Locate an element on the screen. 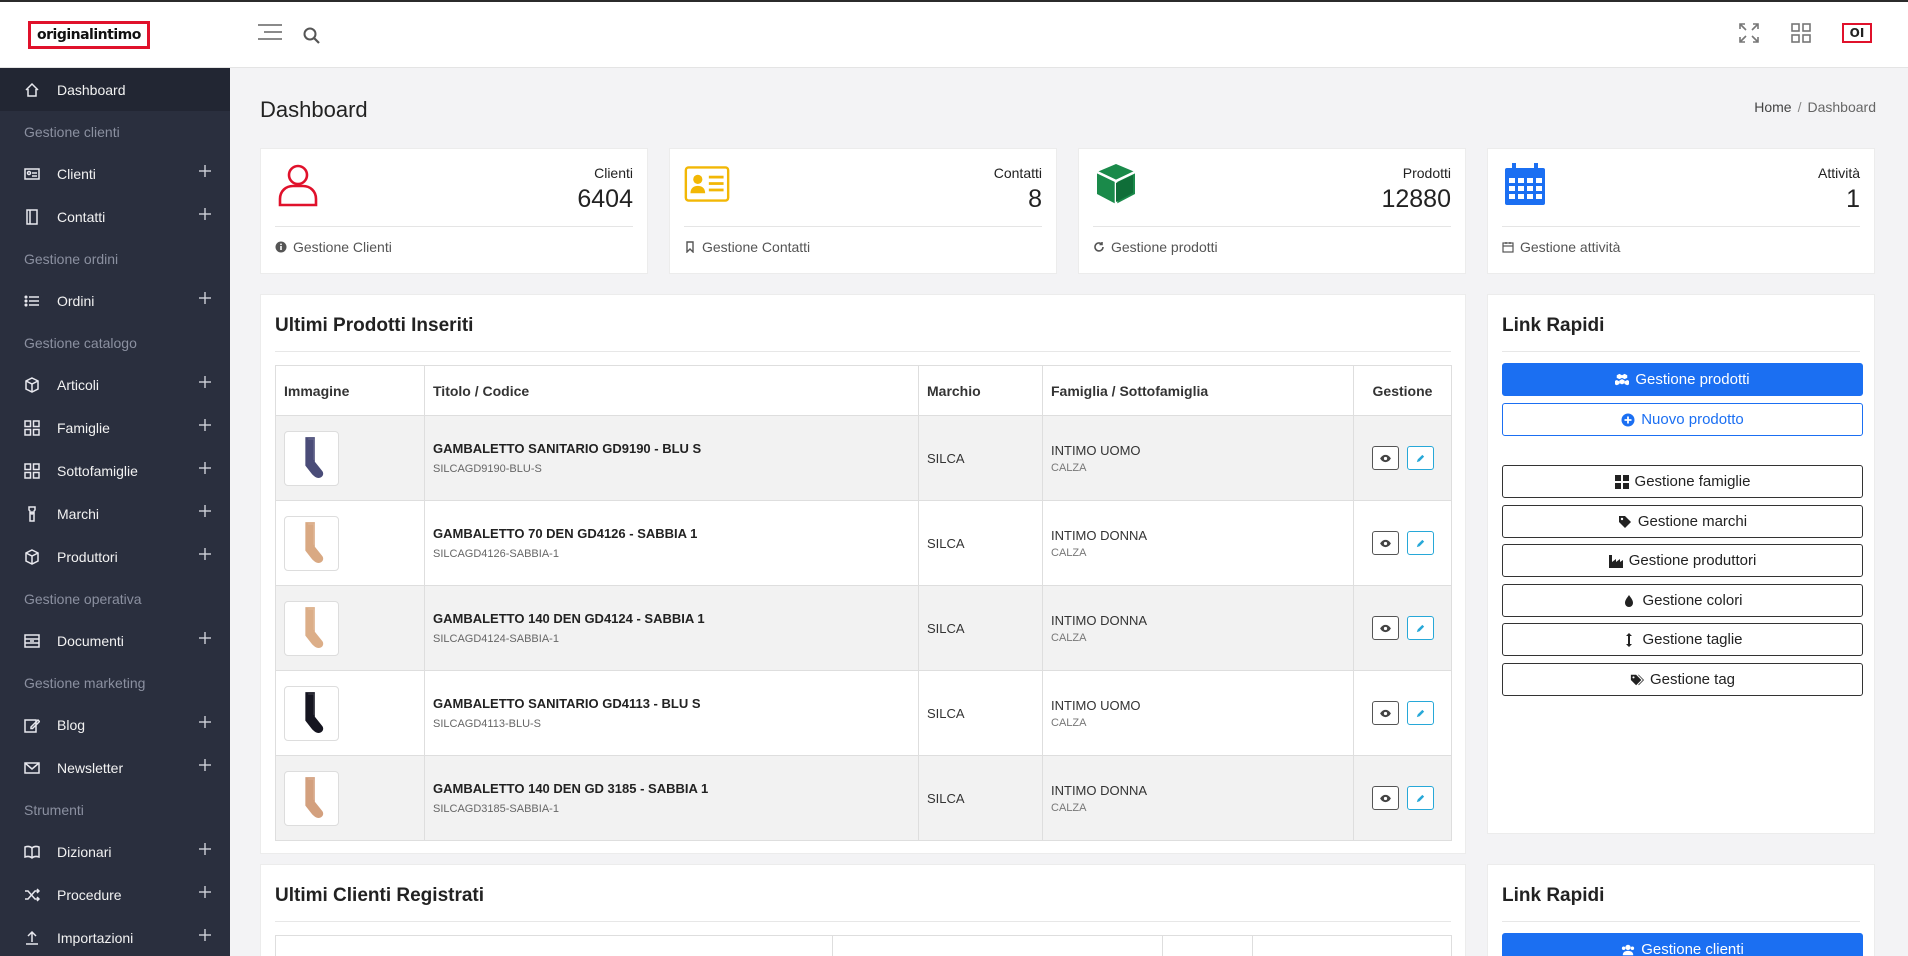  calendar-icon is located at coordinates (1525, 184).